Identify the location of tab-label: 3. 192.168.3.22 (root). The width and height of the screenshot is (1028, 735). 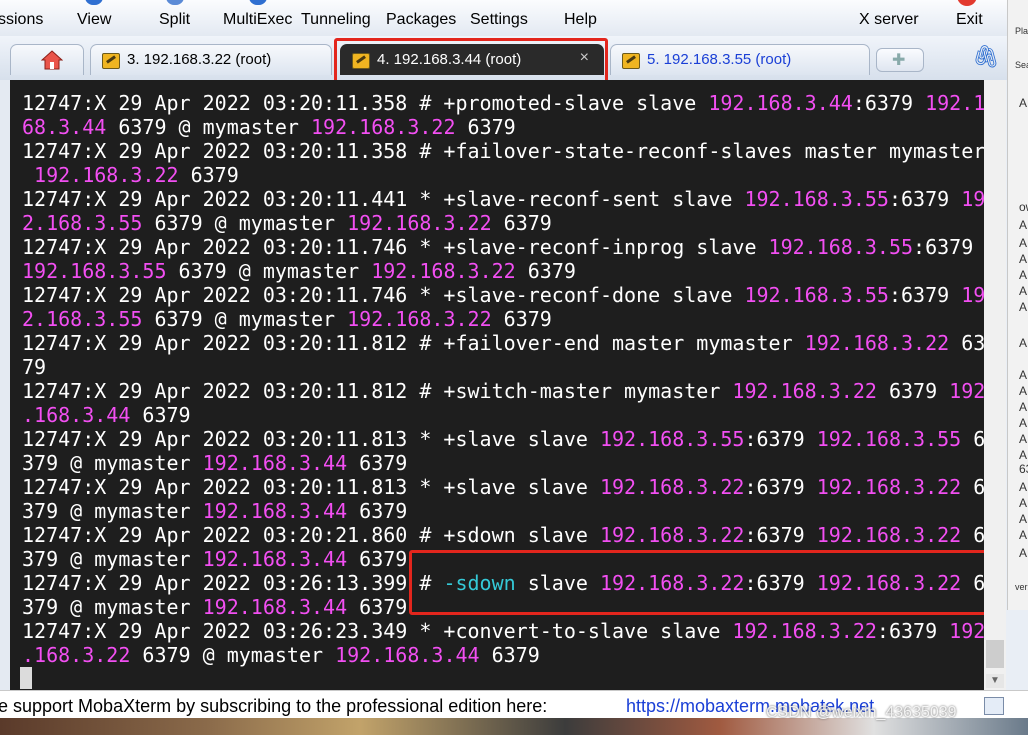
(199, 59).